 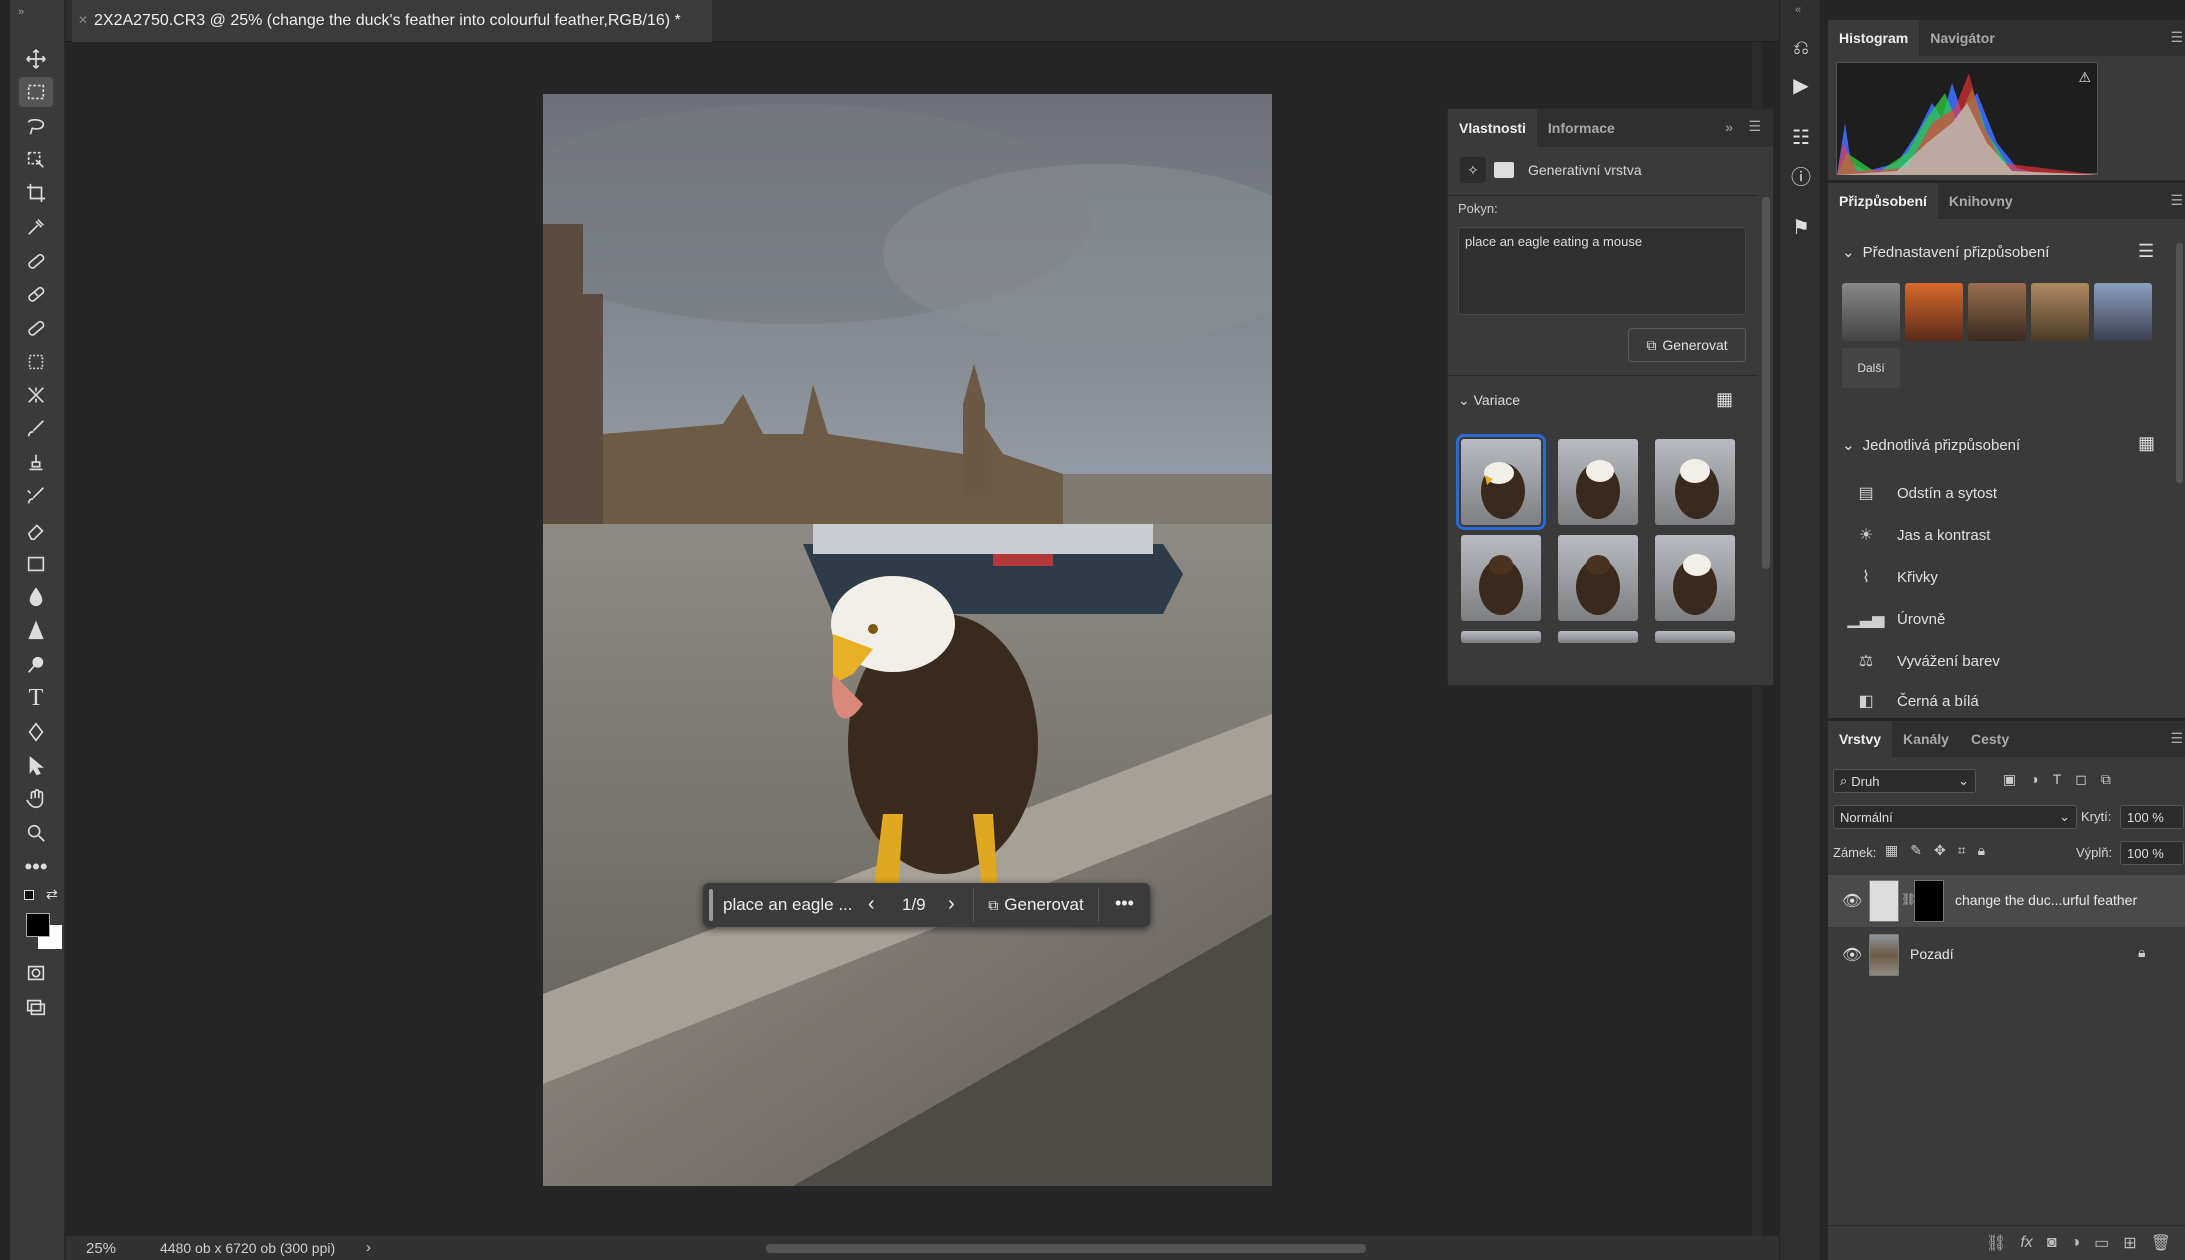 I want to click on horizontal-scrollbar, so click(x=1066, y=1248).